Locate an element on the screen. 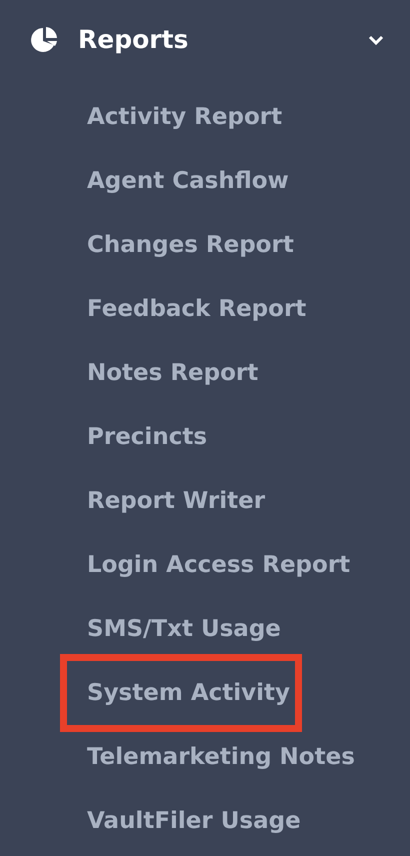 This screenshot has width=410, height=856. section-title: Reports is located at coordinates (134, 40).